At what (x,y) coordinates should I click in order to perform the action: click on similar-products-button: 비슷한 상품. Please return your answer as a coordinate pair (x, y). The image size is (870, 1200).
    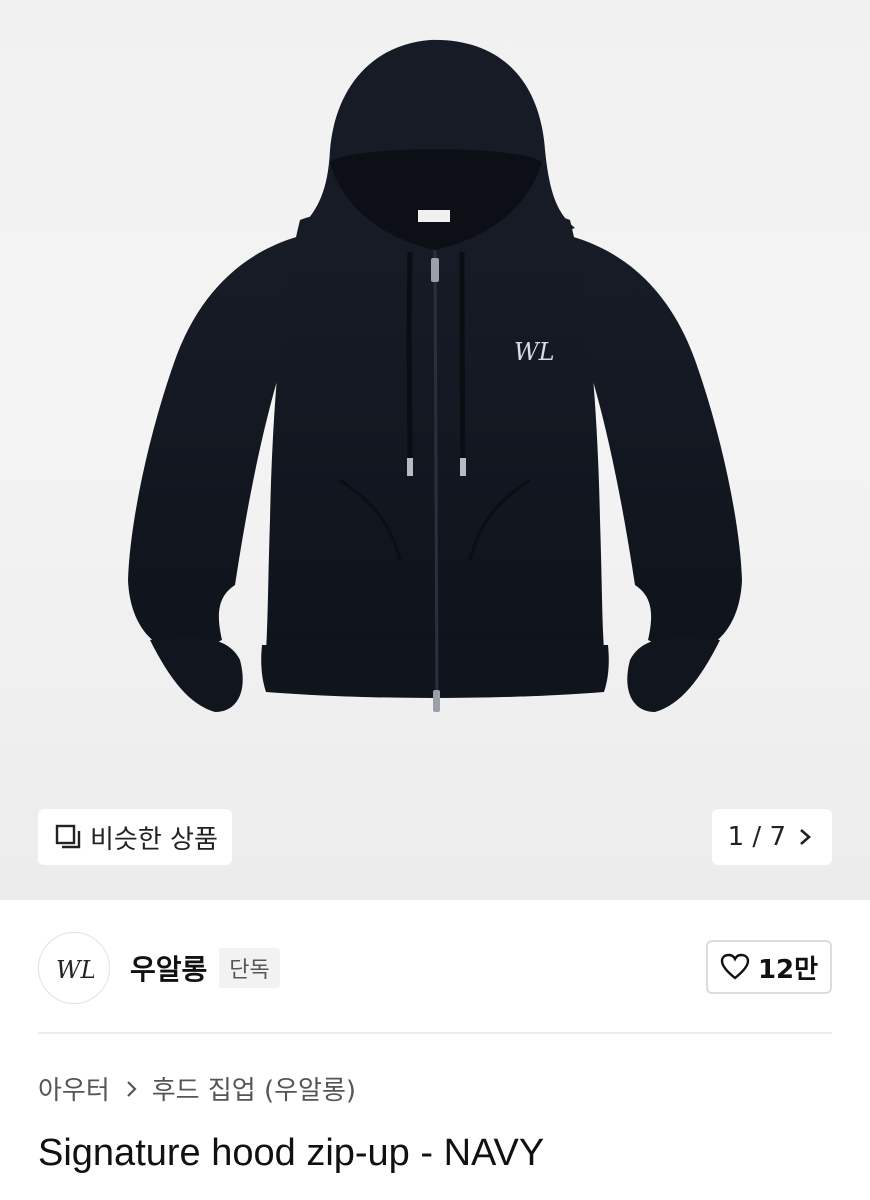
    Looking at the image, I should click on (135, 837).